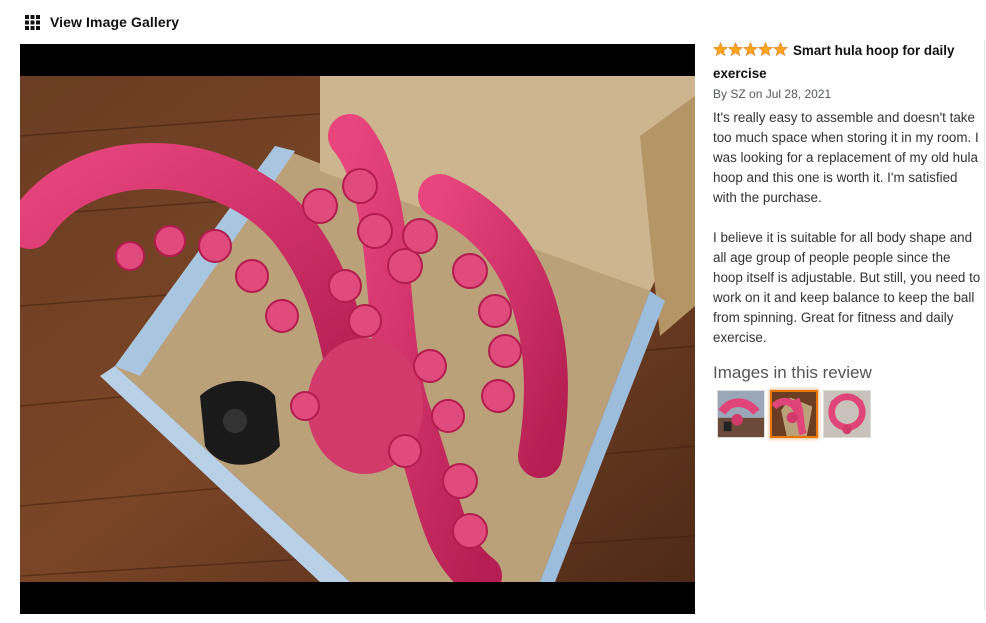 This screenshot has height=623, width=986. Describe the element at coordinates (32, 22) in the screenshot. I see `grid-icon` at that location.